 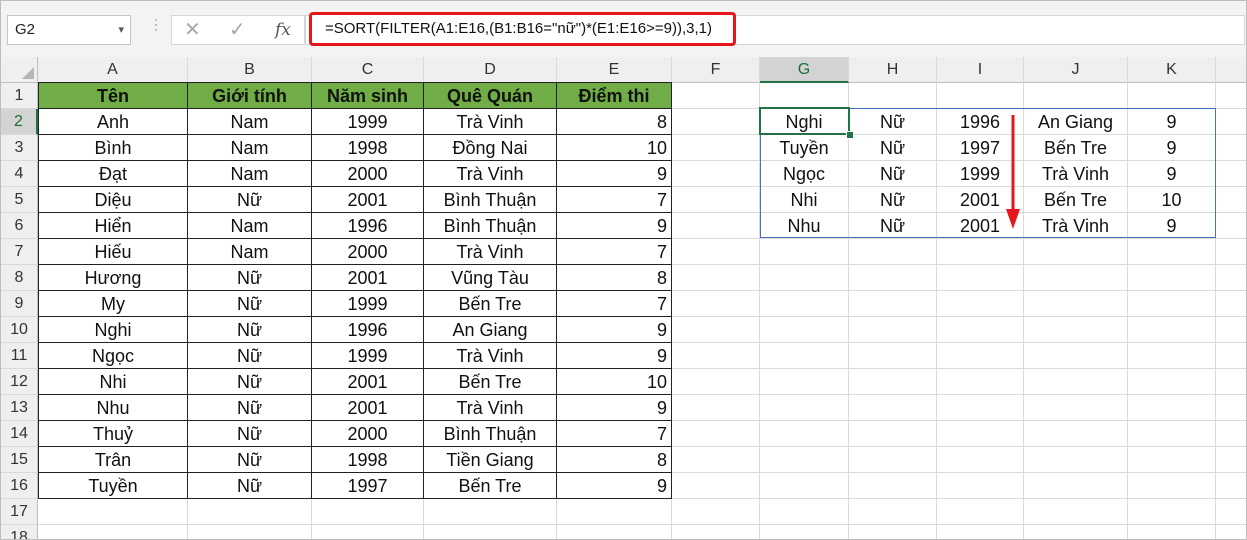 I want to click on source-table-cell: Bến Tre, so click(x=490, y=382).